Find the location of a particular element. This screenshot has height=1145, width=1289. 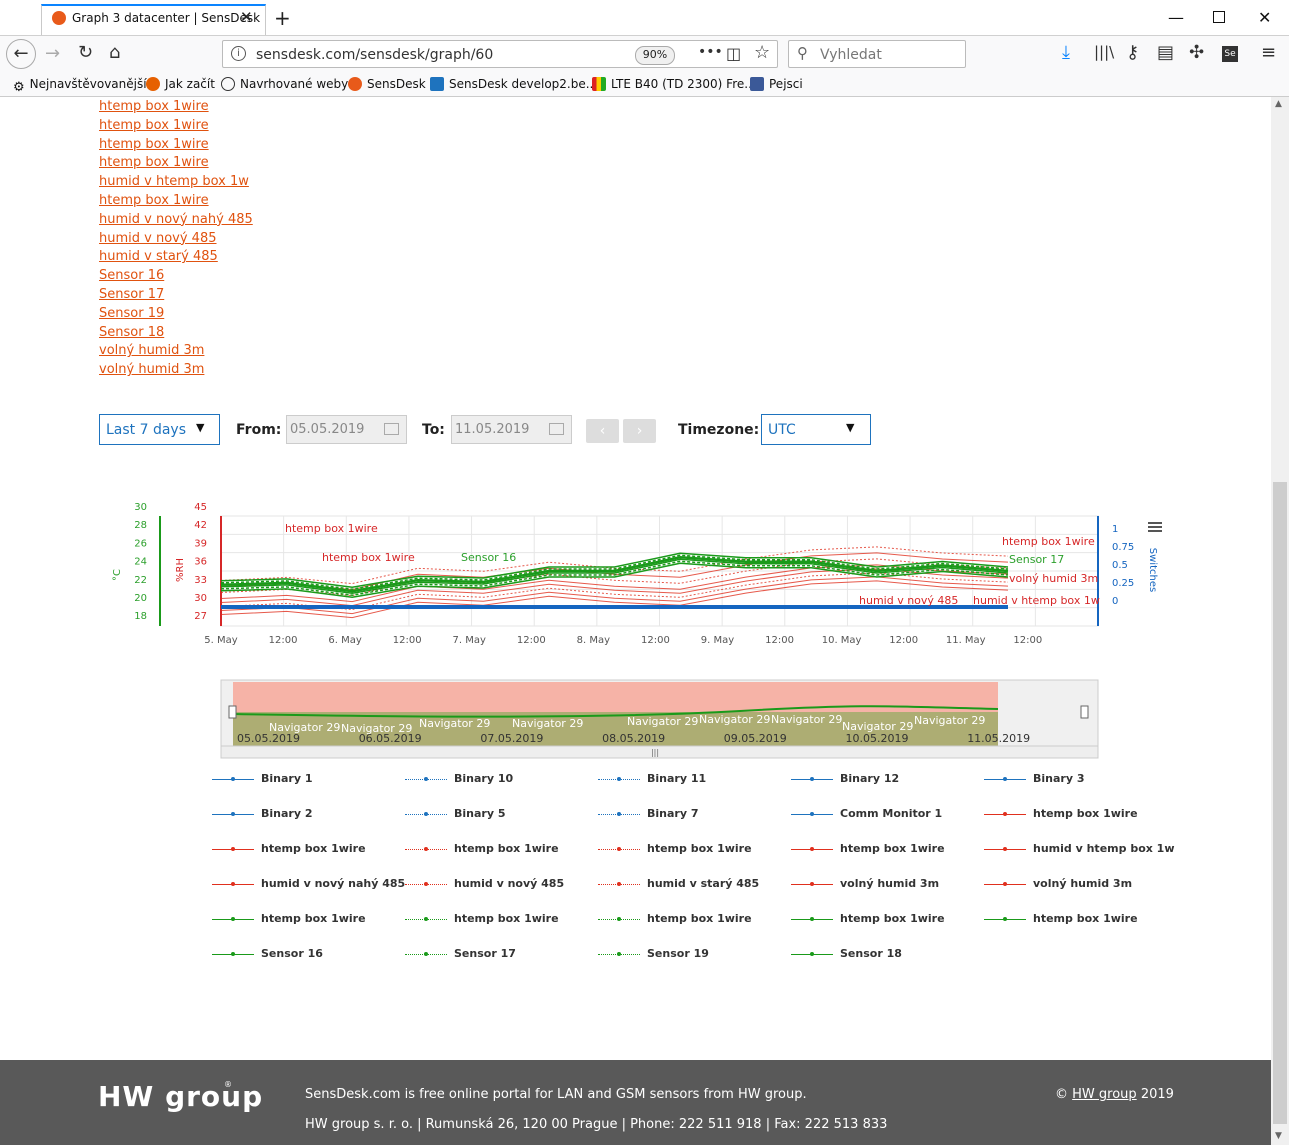

sidebar-icon: ▤ is located at coordinates (1165, 52).